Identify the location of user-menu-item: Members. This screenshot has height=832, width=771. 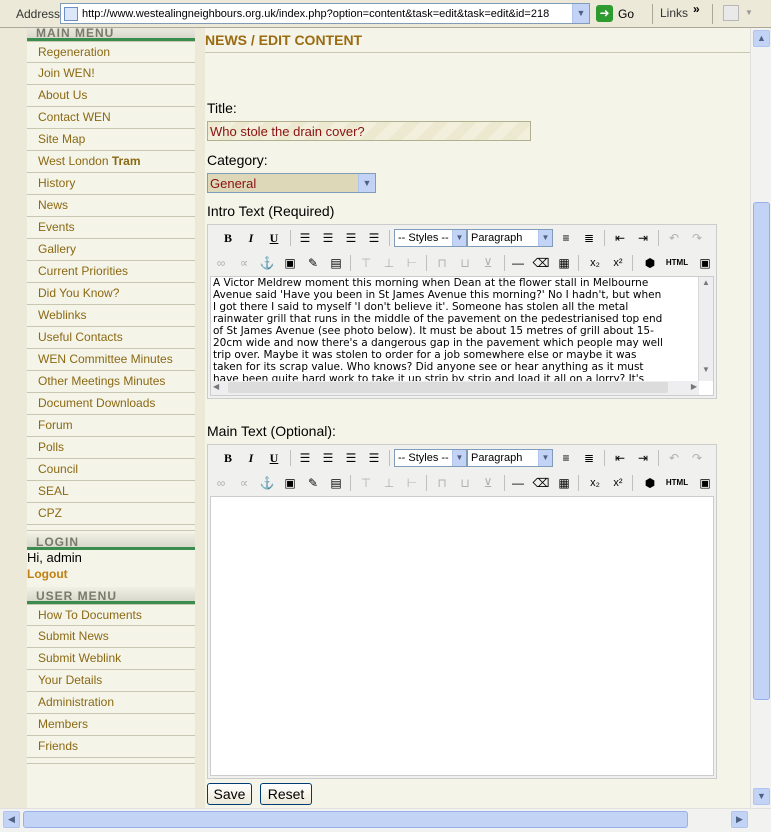
(111, 725).